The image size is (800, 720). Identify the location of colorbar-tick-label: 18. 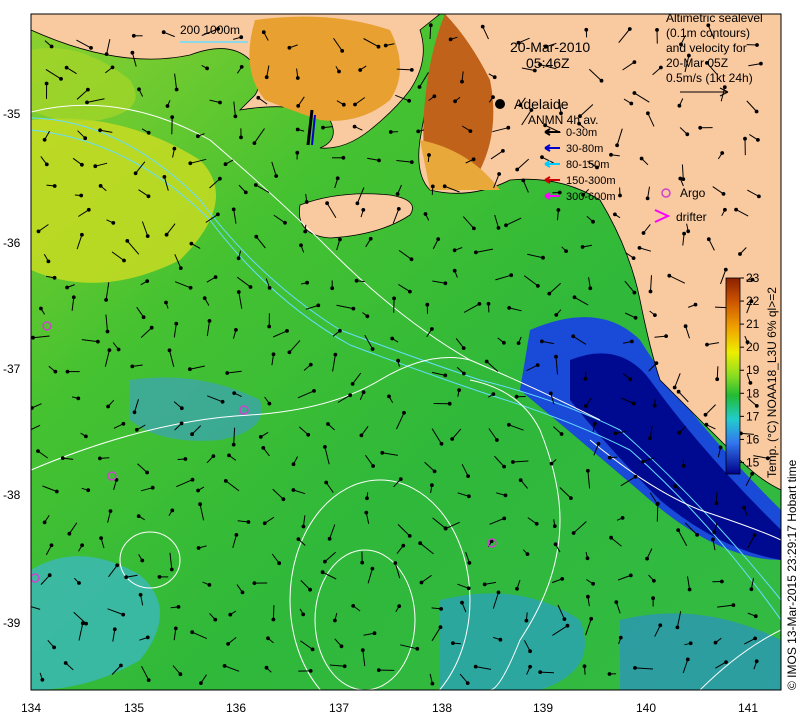
(753, 393).